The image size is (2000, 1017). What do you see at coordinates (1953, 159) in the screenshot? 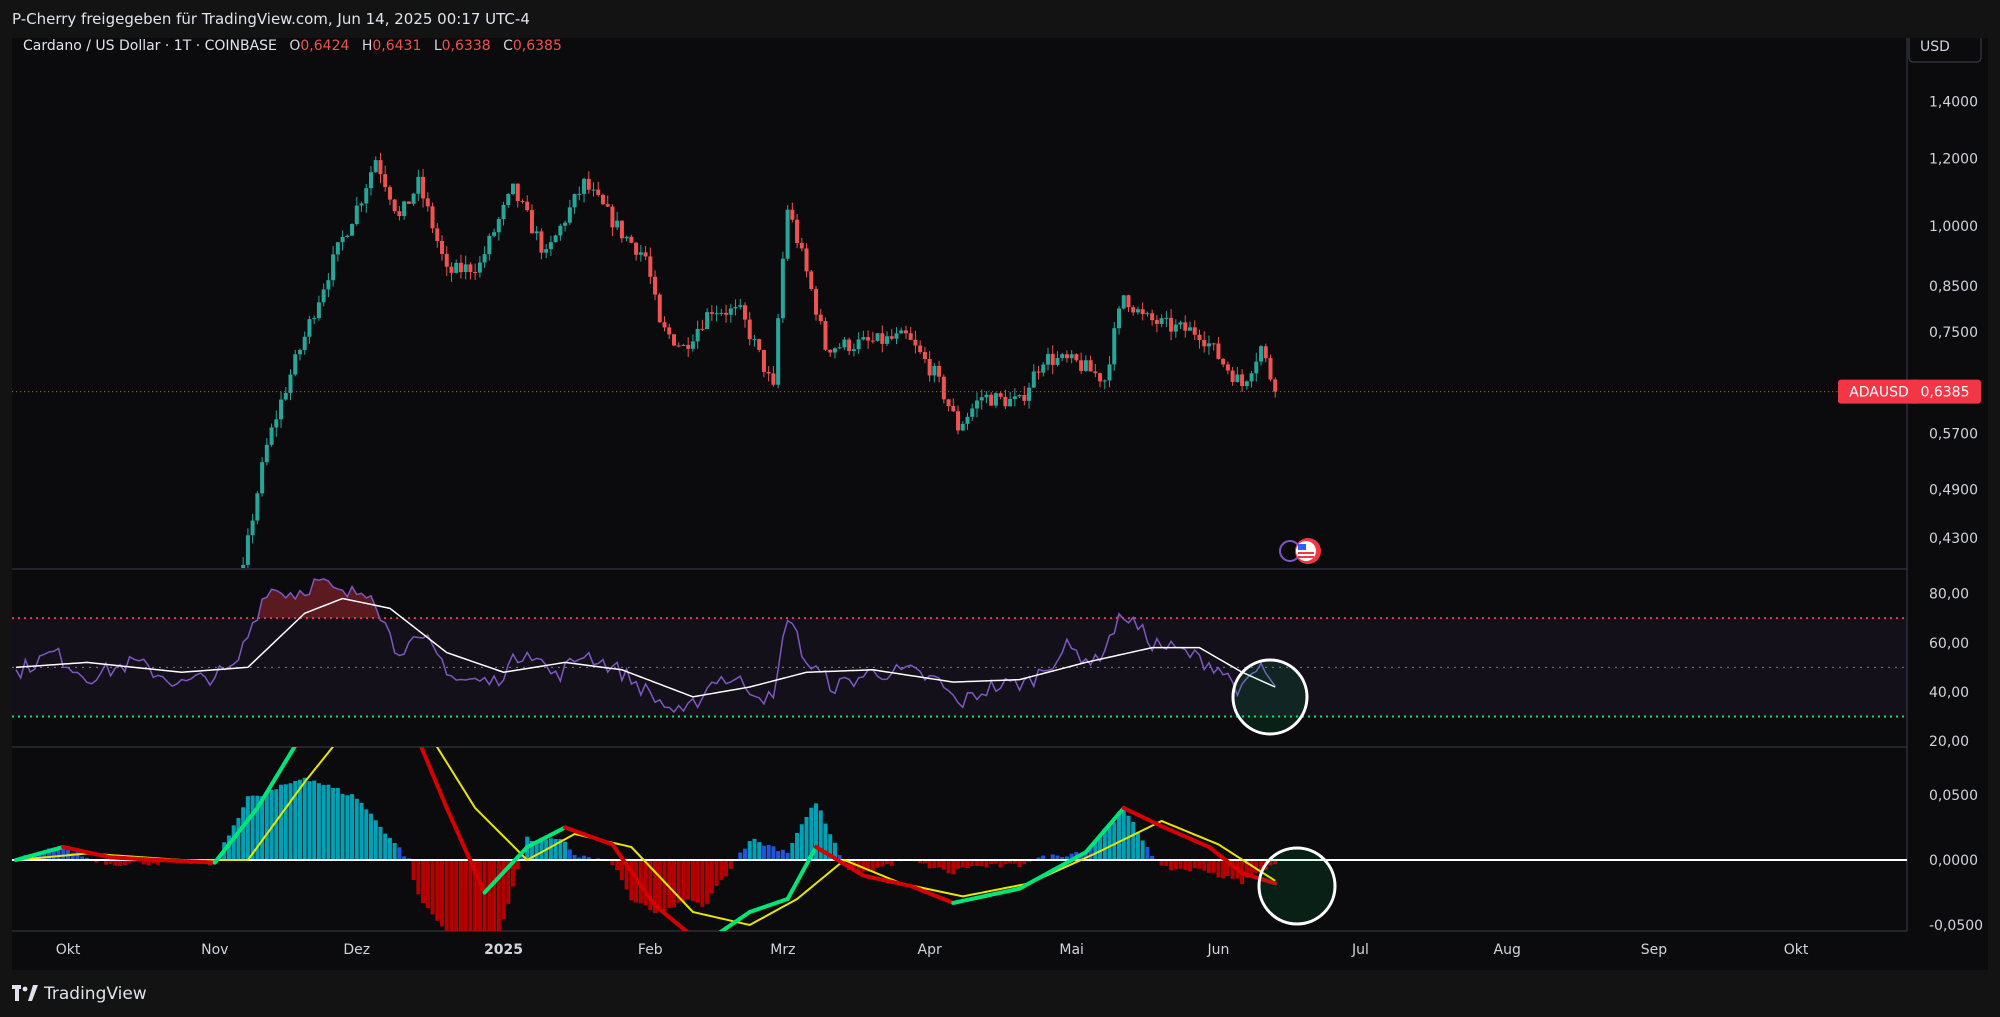
I see `price-tick-label: 1,2000` at bounding box center [1953, 159].